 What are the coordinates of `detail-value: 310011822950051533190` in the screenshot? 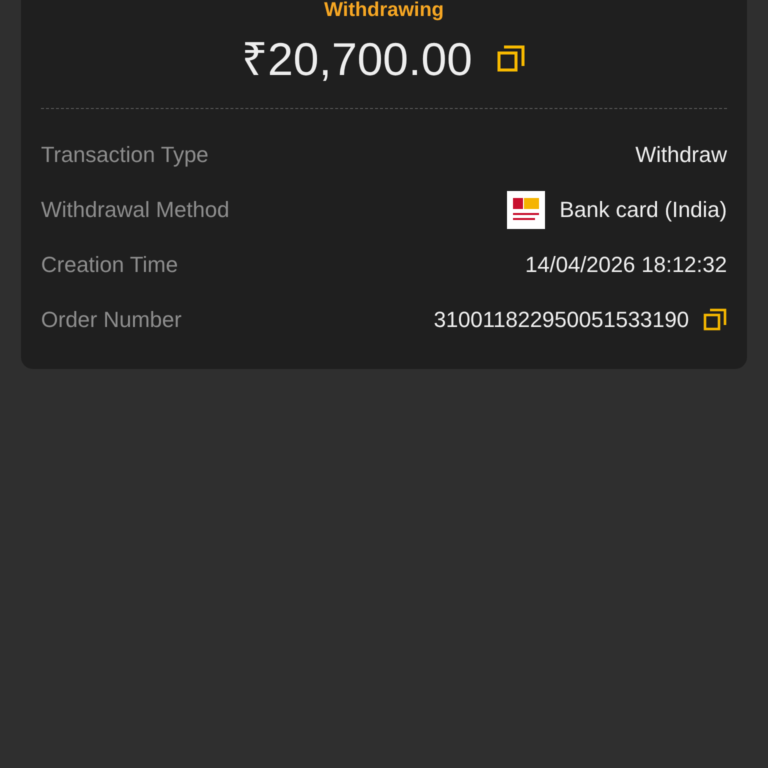 It's located at (561, 320).